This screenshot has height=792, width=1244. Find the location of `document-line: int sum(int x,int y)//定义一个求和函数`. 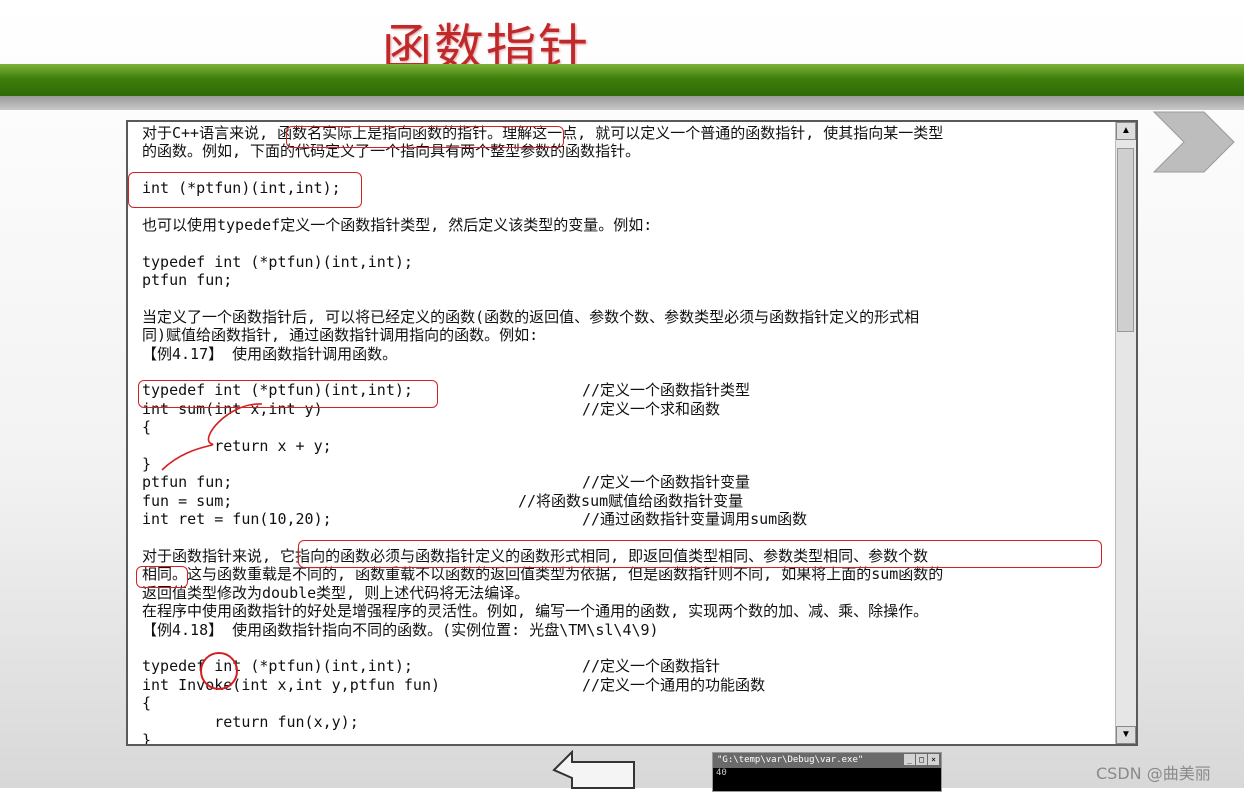

document-line: int sum(int x,int y)//定义一个求和函数 is located at coordinates (629, 409).